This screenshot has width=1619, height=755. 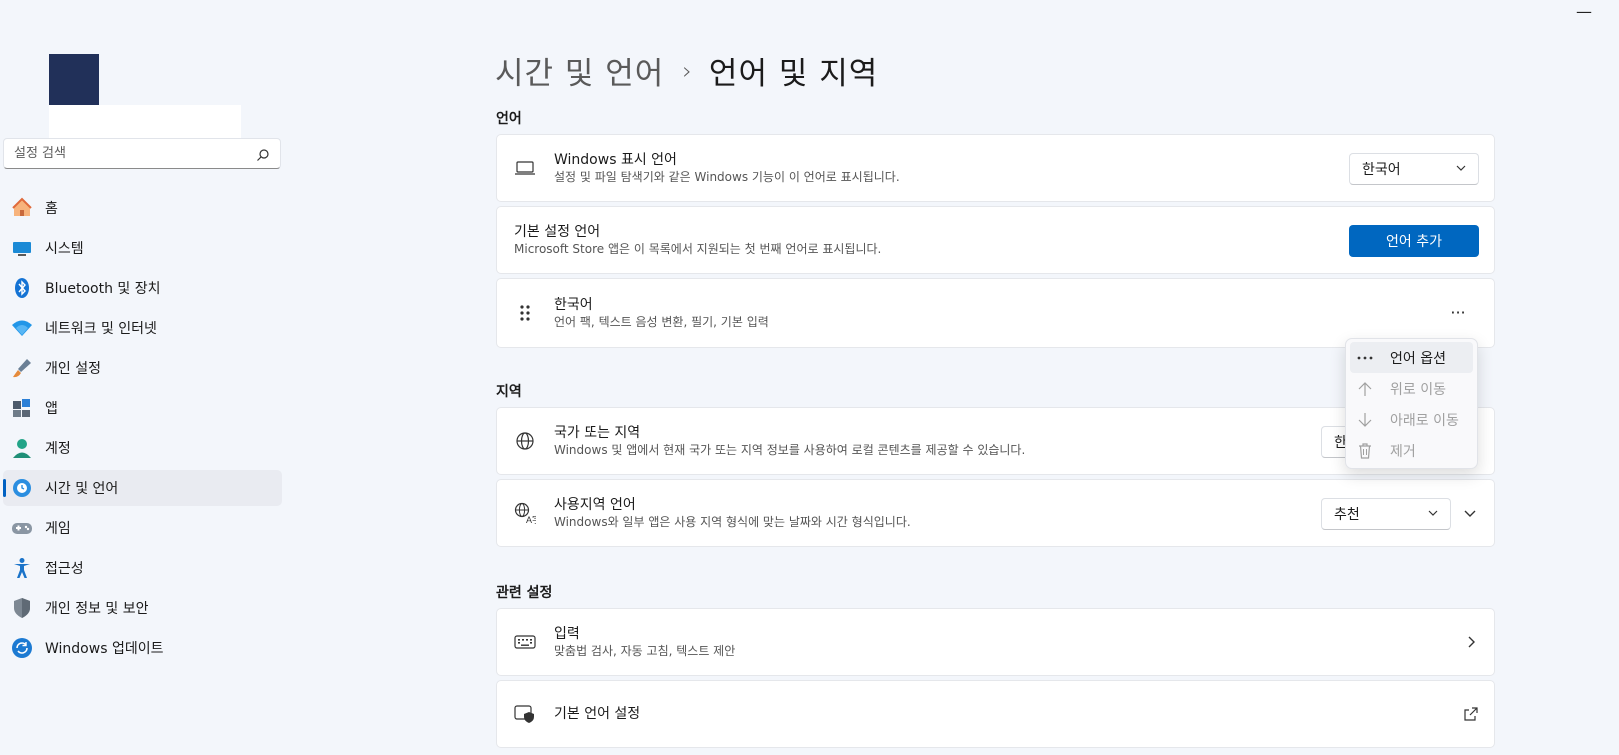 What do you see at coordinates (22, 288) in the screenshot?
I see `bluetooth-icon` at bounding box center [22, 288].